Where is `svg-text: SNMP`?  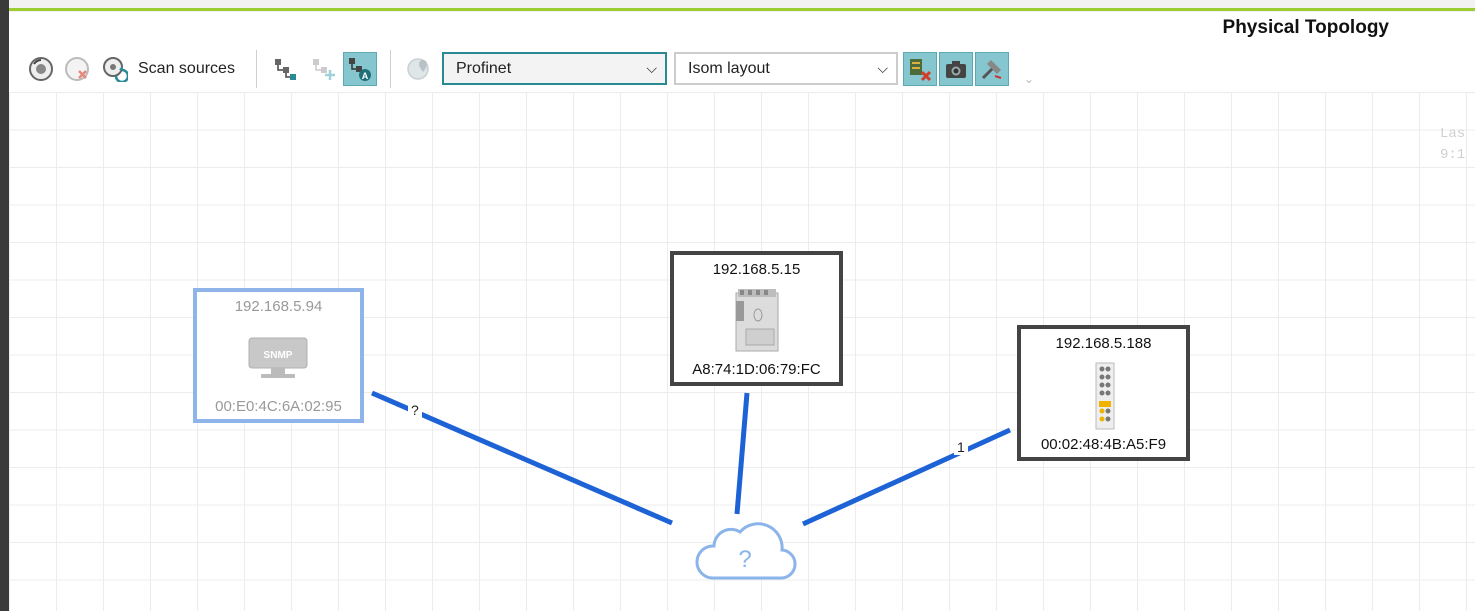
svg-text: SNMP is located at coordinates (278, 355).